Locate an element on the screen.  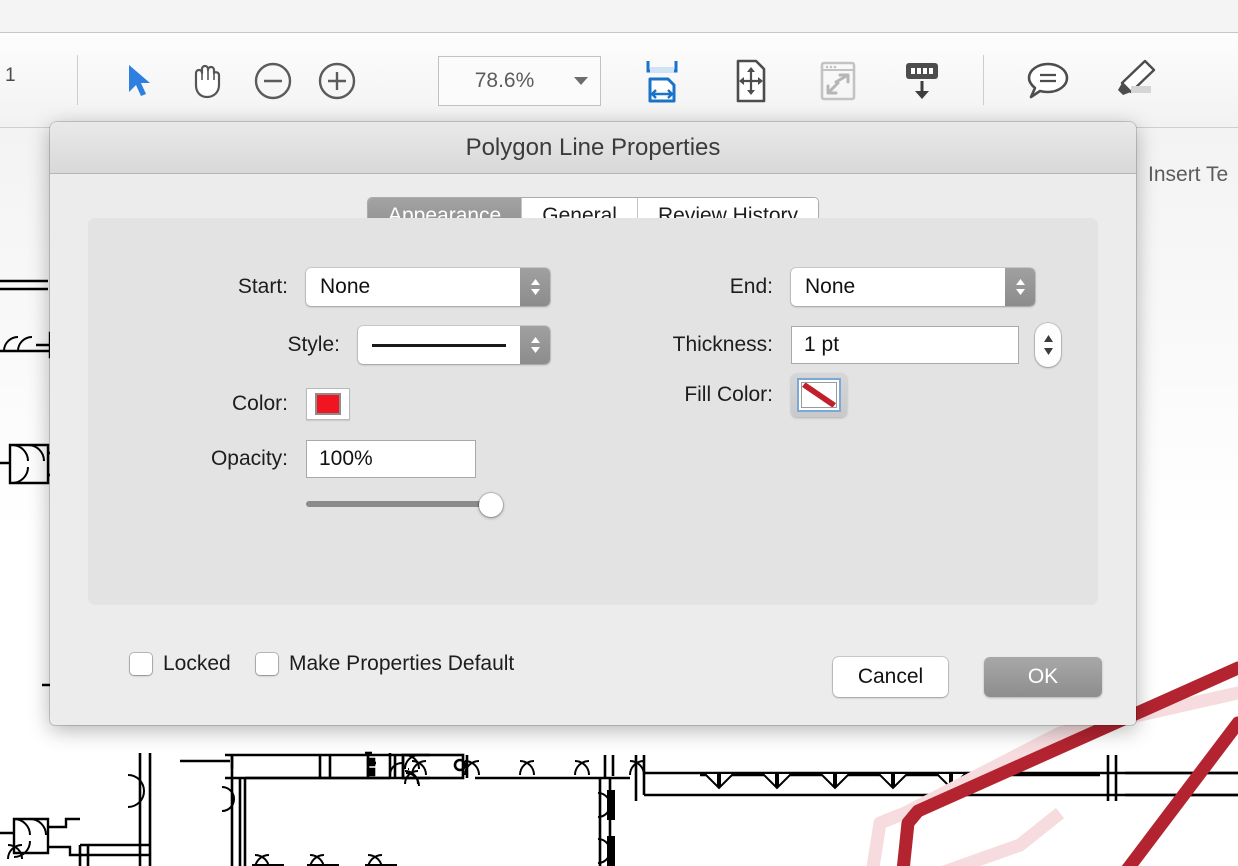
marker-pen-icon is located at coordinates (1137, 77).